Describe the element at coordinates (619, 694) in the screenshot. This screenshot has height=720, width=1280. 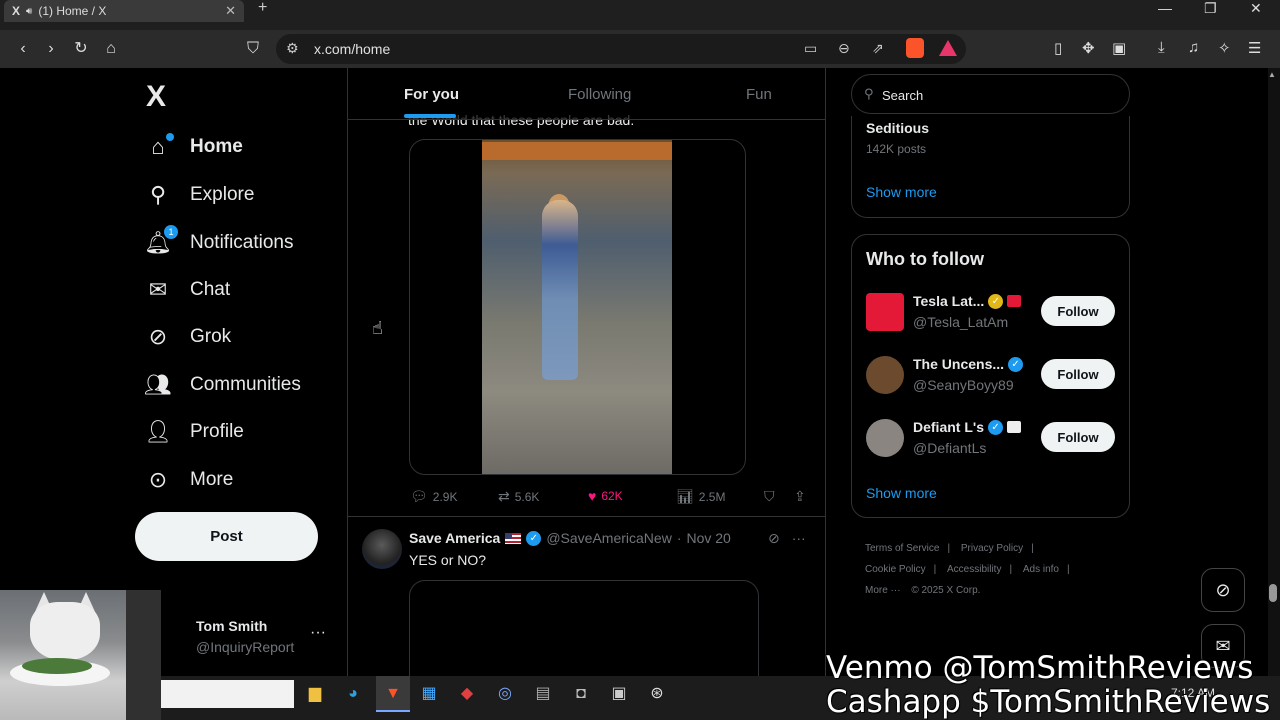
I see `app-icon: ▣` at that location.